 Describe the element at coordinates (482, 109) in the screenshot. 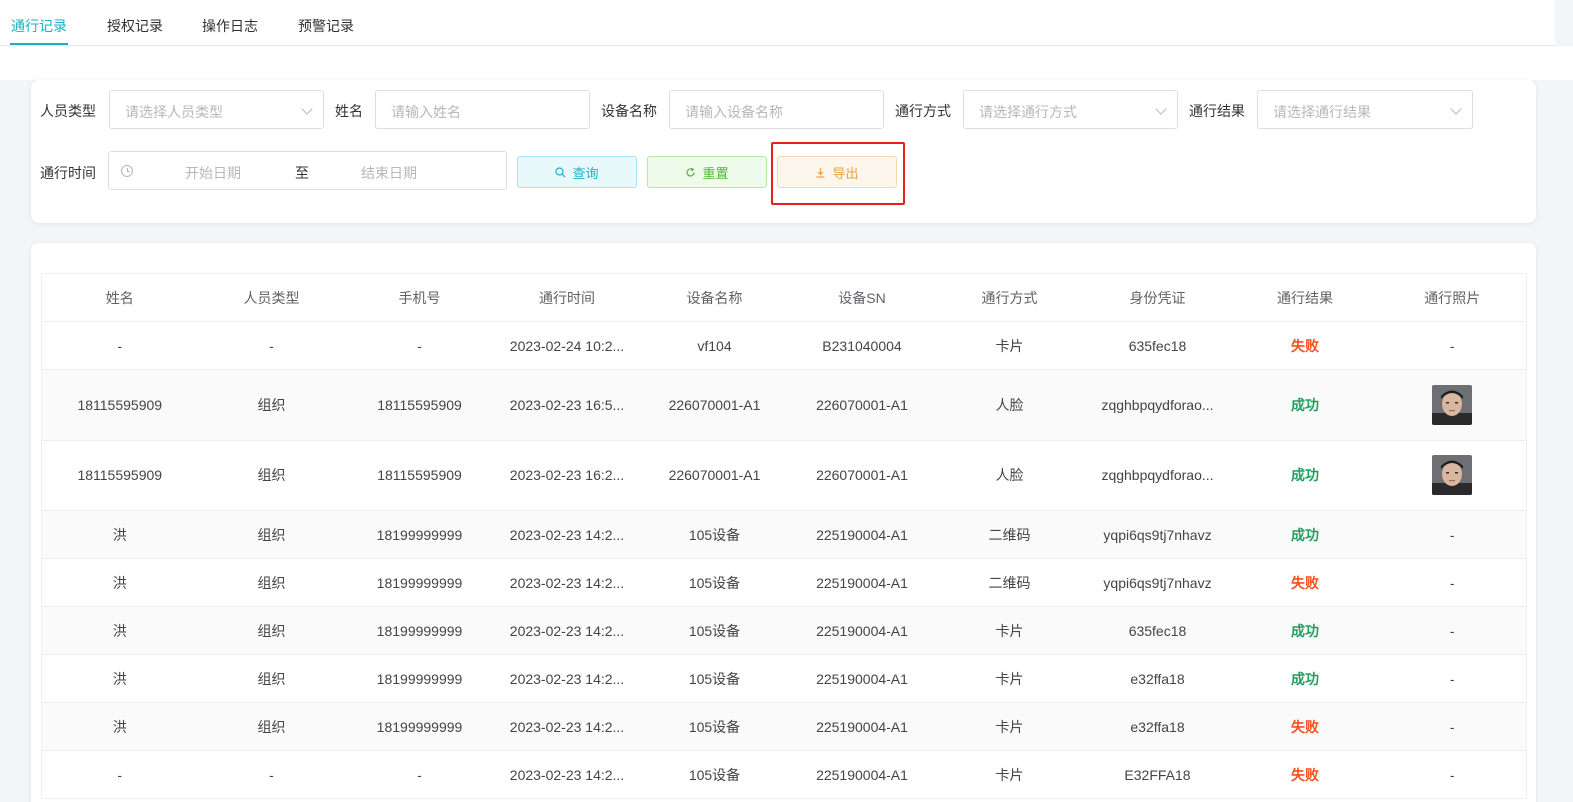

I see `name-input: 请输入姓名` at that location.